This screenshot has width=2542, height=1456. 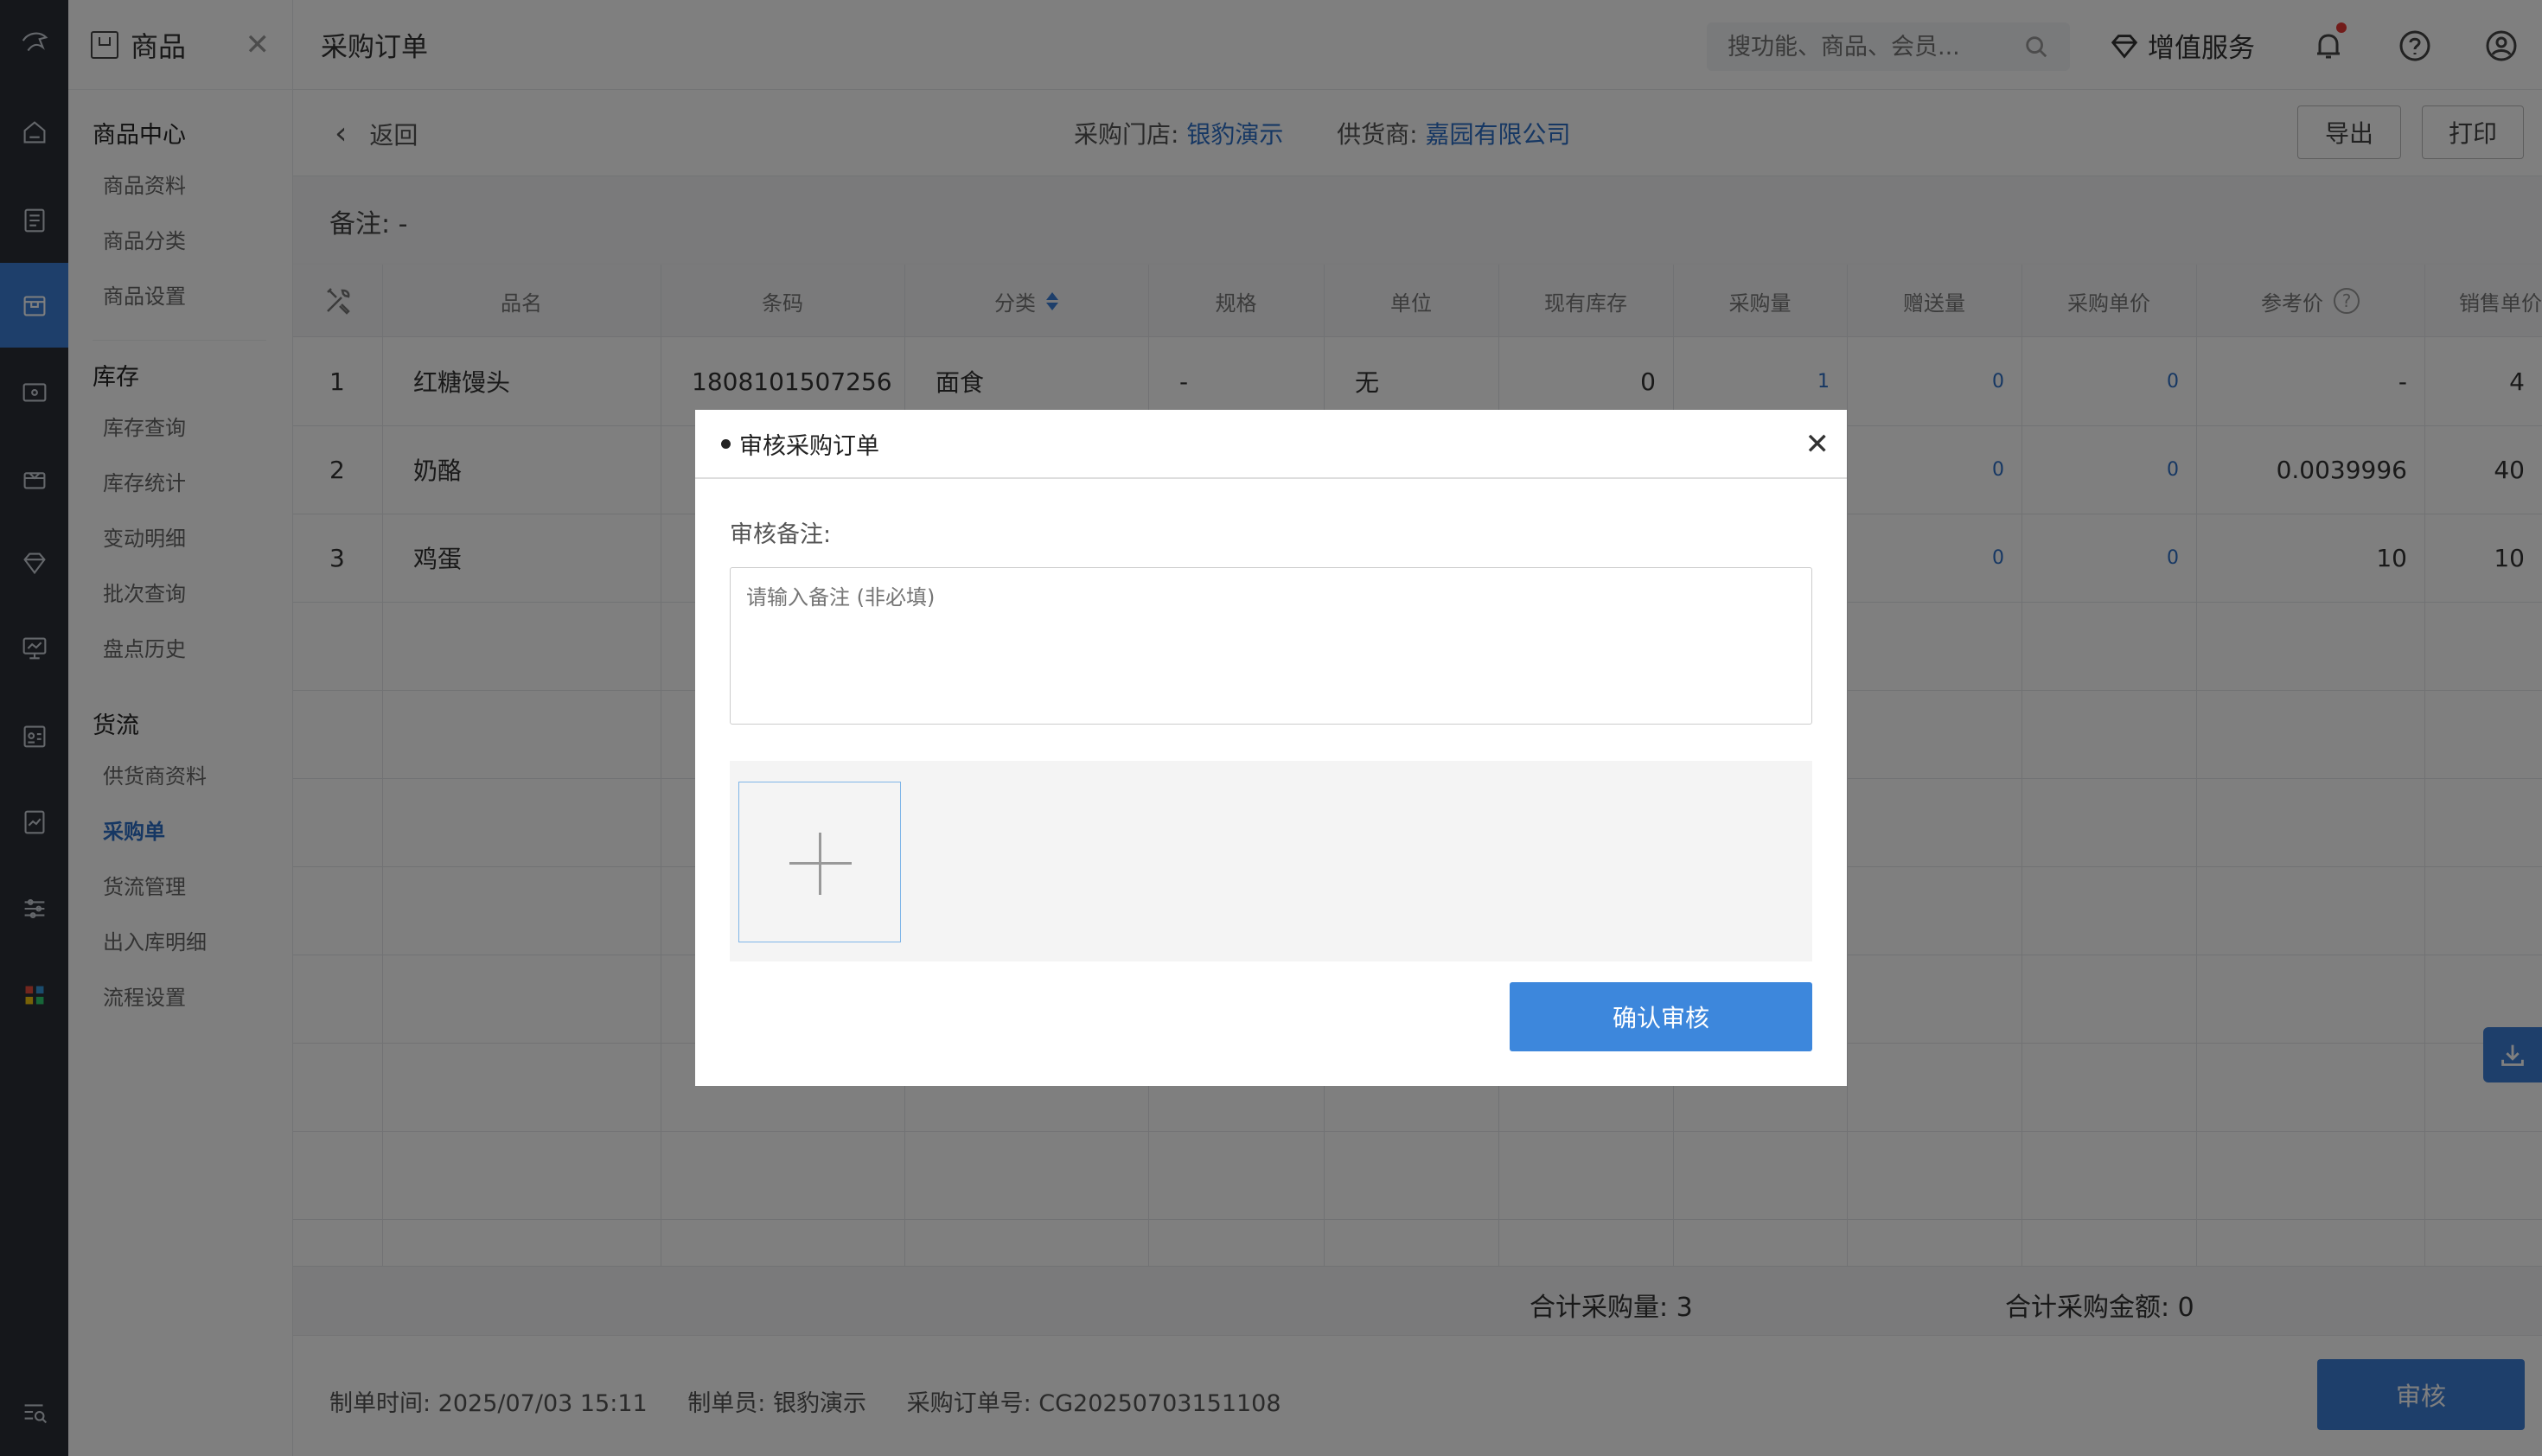 I want to click on audit-remark-input, so click(x=1271, y=646).